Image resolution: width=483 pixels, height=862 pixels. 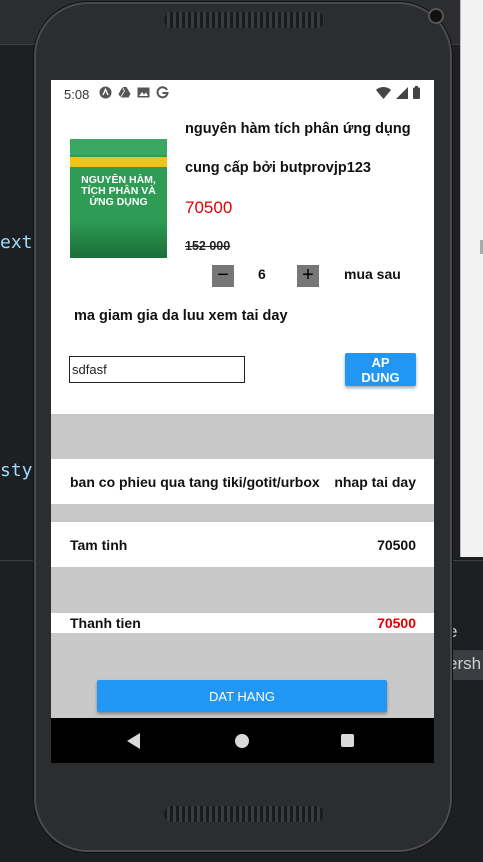 I want to click on increase-quantity-button: +, so click(x=308, y=276).